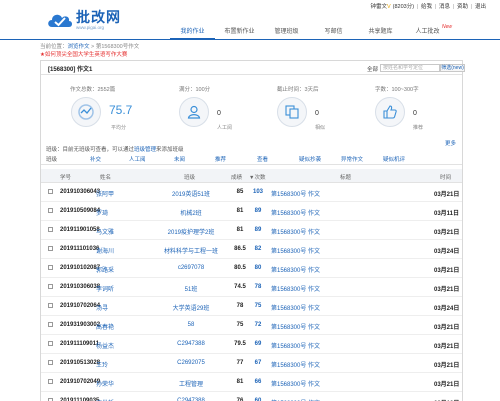 This screenshot has width=500, height=401. I want to click on cell-score: 77, so click(240, 363).